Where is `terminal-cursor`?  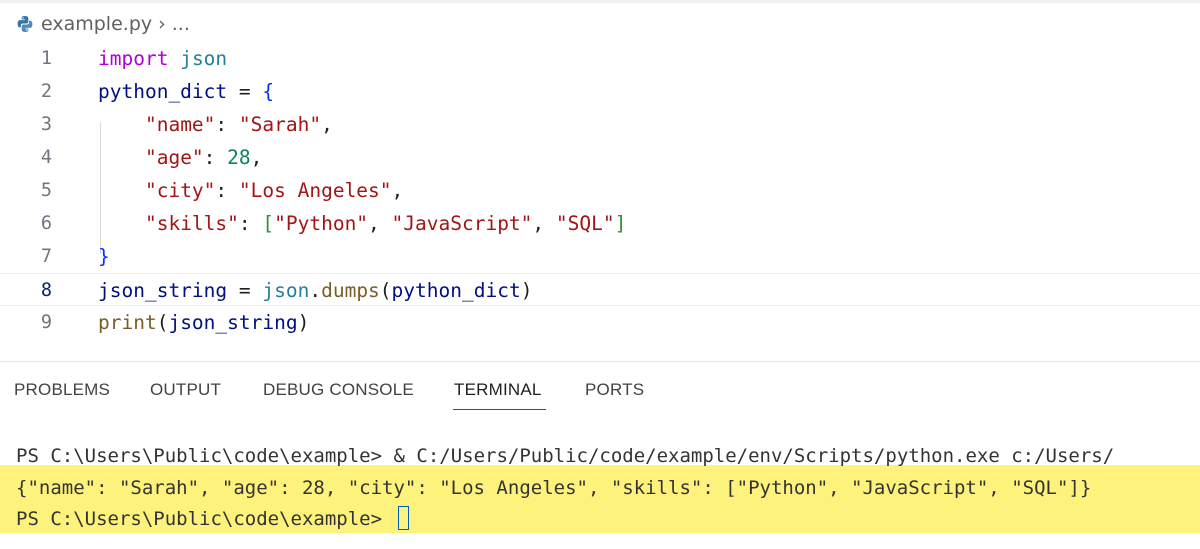 terminal-cursor is located at coordinates (403, 517).